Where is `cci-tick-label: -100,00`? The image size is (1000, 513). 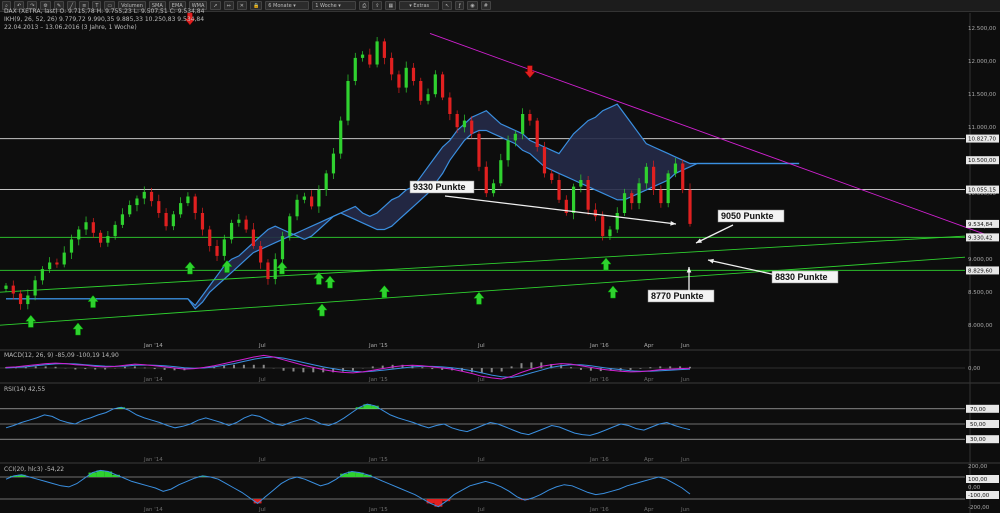 cci-tick-label: -100,00 is located at coordinates (979, 496).